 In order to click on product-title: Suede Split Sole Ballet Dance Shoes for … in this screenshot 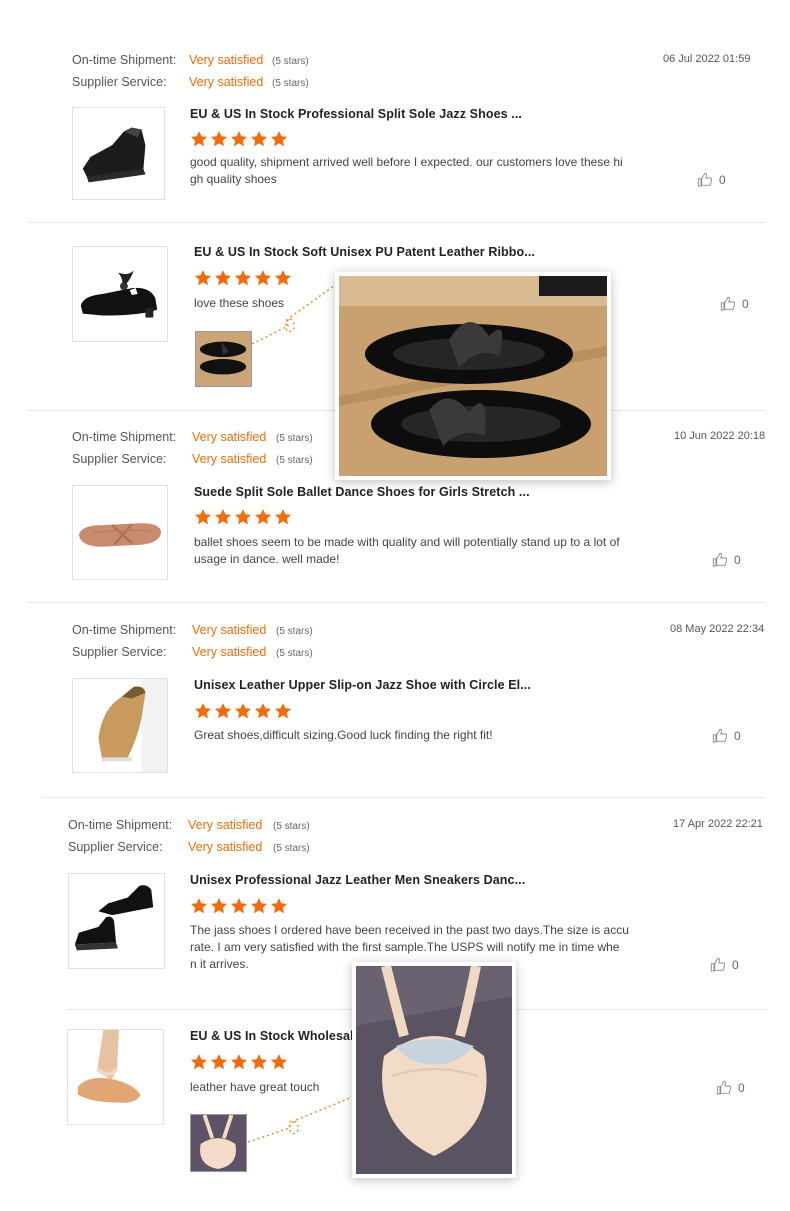, I will do `click(362, 492)`.